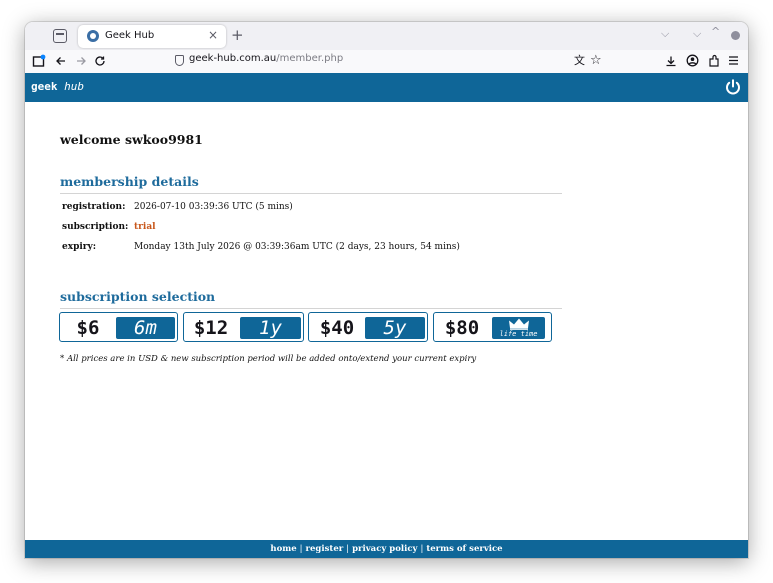  What do you see at coordinates (129, 181) in the screenshot?
I see `membership-details-title: membership details` at bounding box center [129, 181].